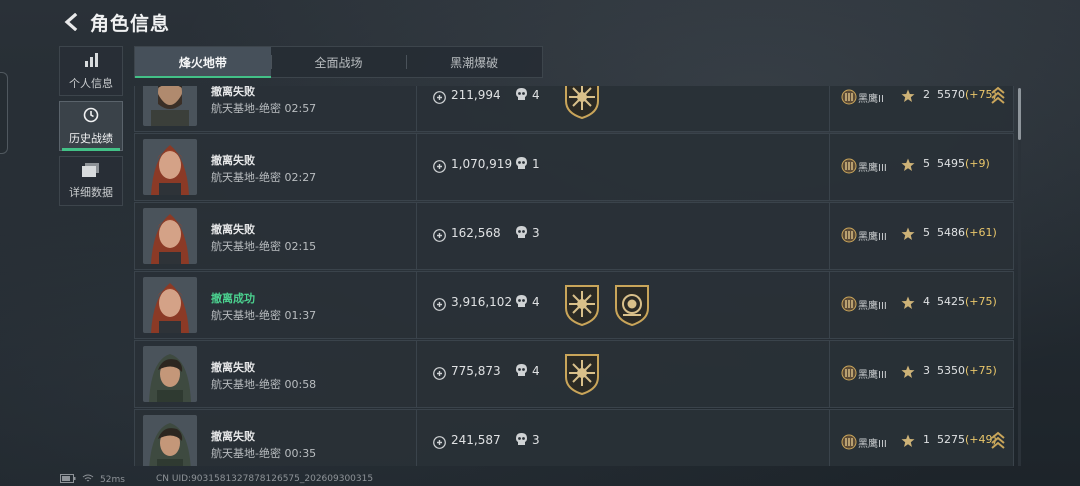 The width and height of the screenshot is (1080, 486). I want to click on score-delta: (+75), so click(981, 370).